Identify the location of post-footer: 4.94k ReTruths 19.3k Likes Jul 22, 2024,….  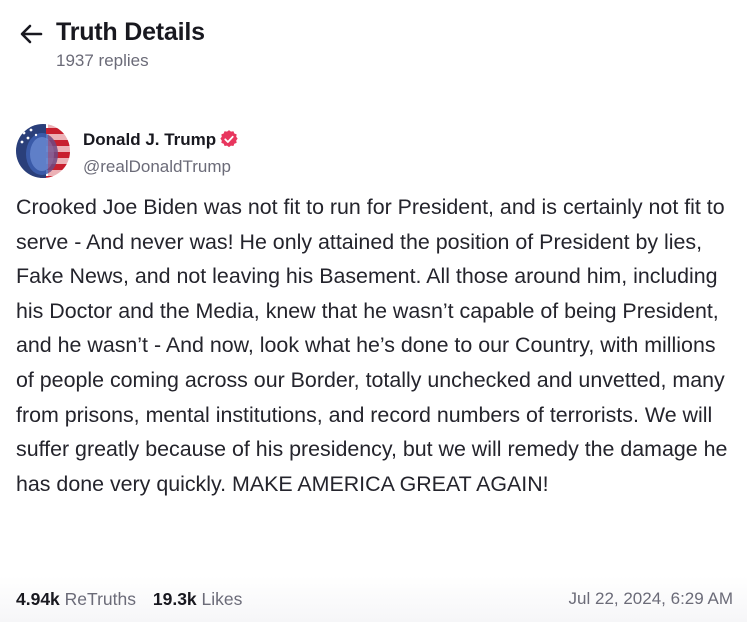
(373, 599).